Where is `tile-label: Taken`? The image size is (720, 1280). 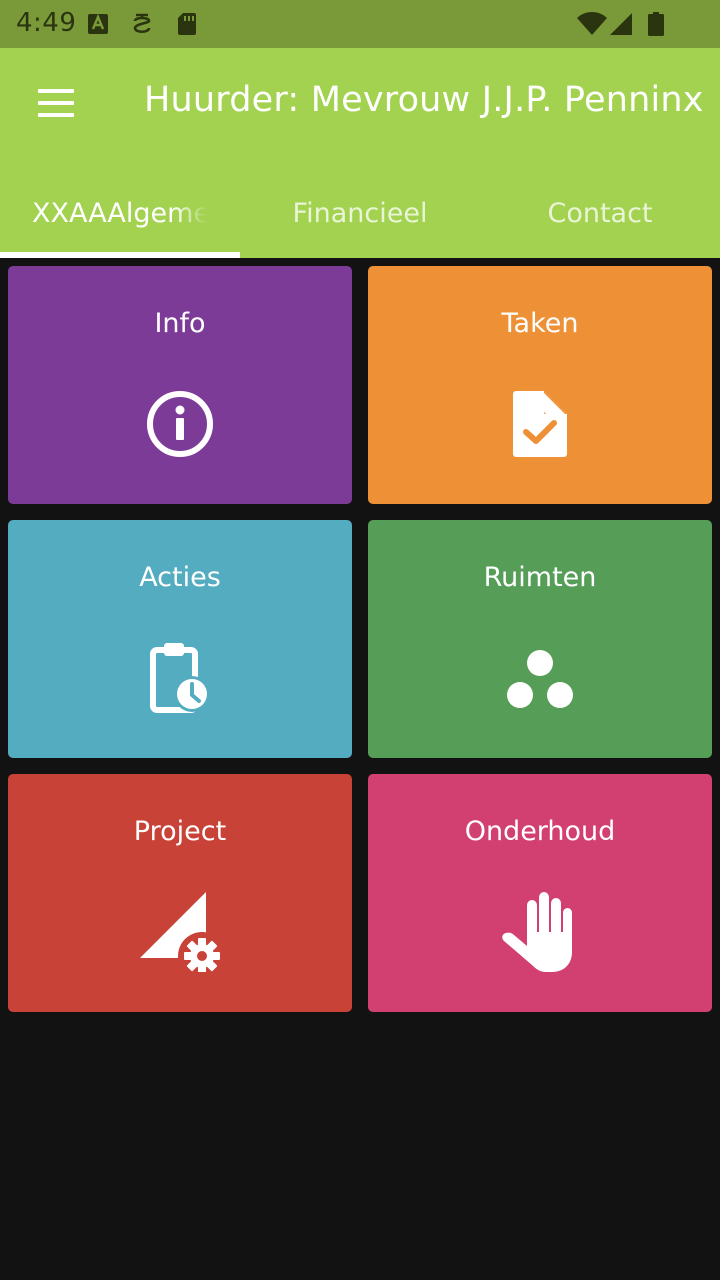 tile-label: Taken is located at coordinates (540, 323).